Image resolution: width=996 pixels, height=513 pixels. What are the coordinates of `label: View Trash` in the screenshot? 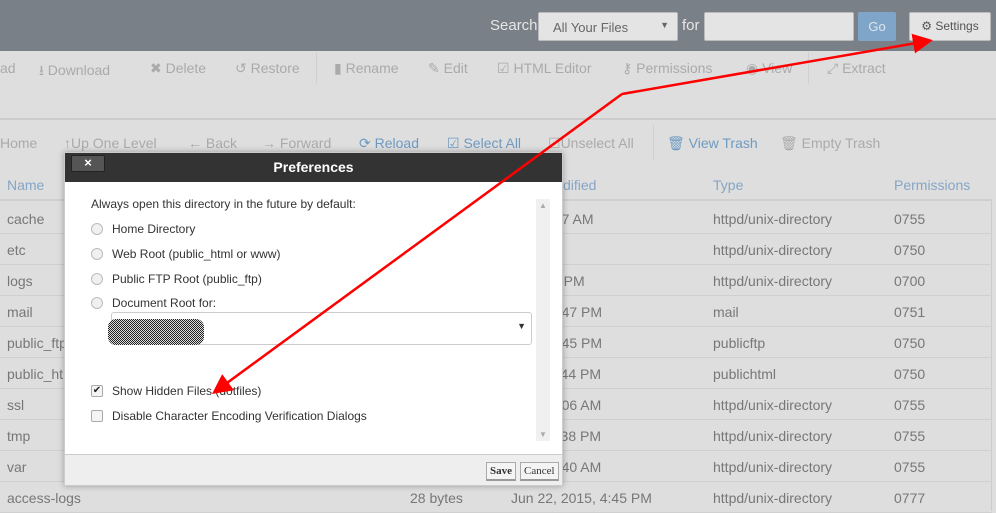 It's located at (723, 143).